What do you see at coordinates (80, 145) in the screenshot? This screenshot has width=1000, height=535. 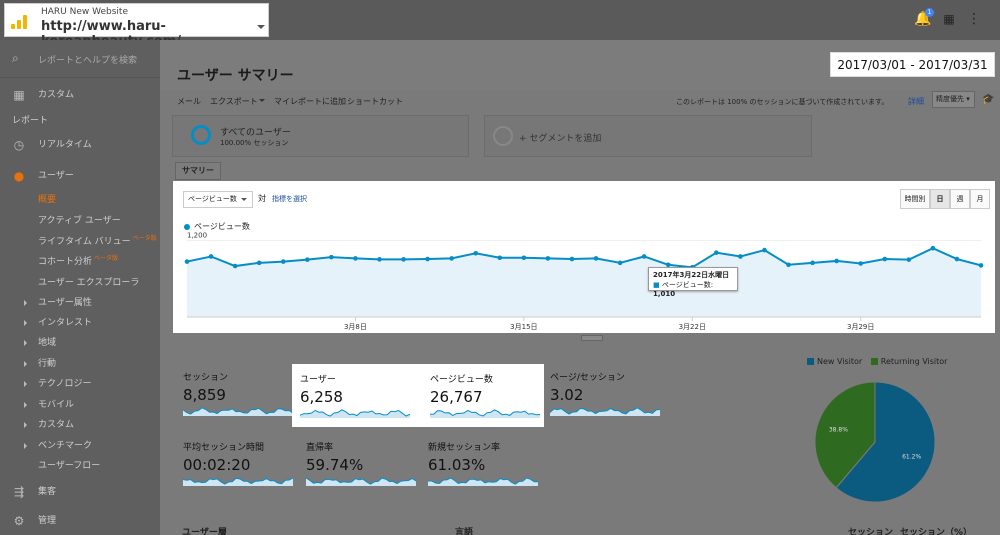 I see `sidebar-item-realtime: ◷ リアルタイム` at bounding box center [80, 145].